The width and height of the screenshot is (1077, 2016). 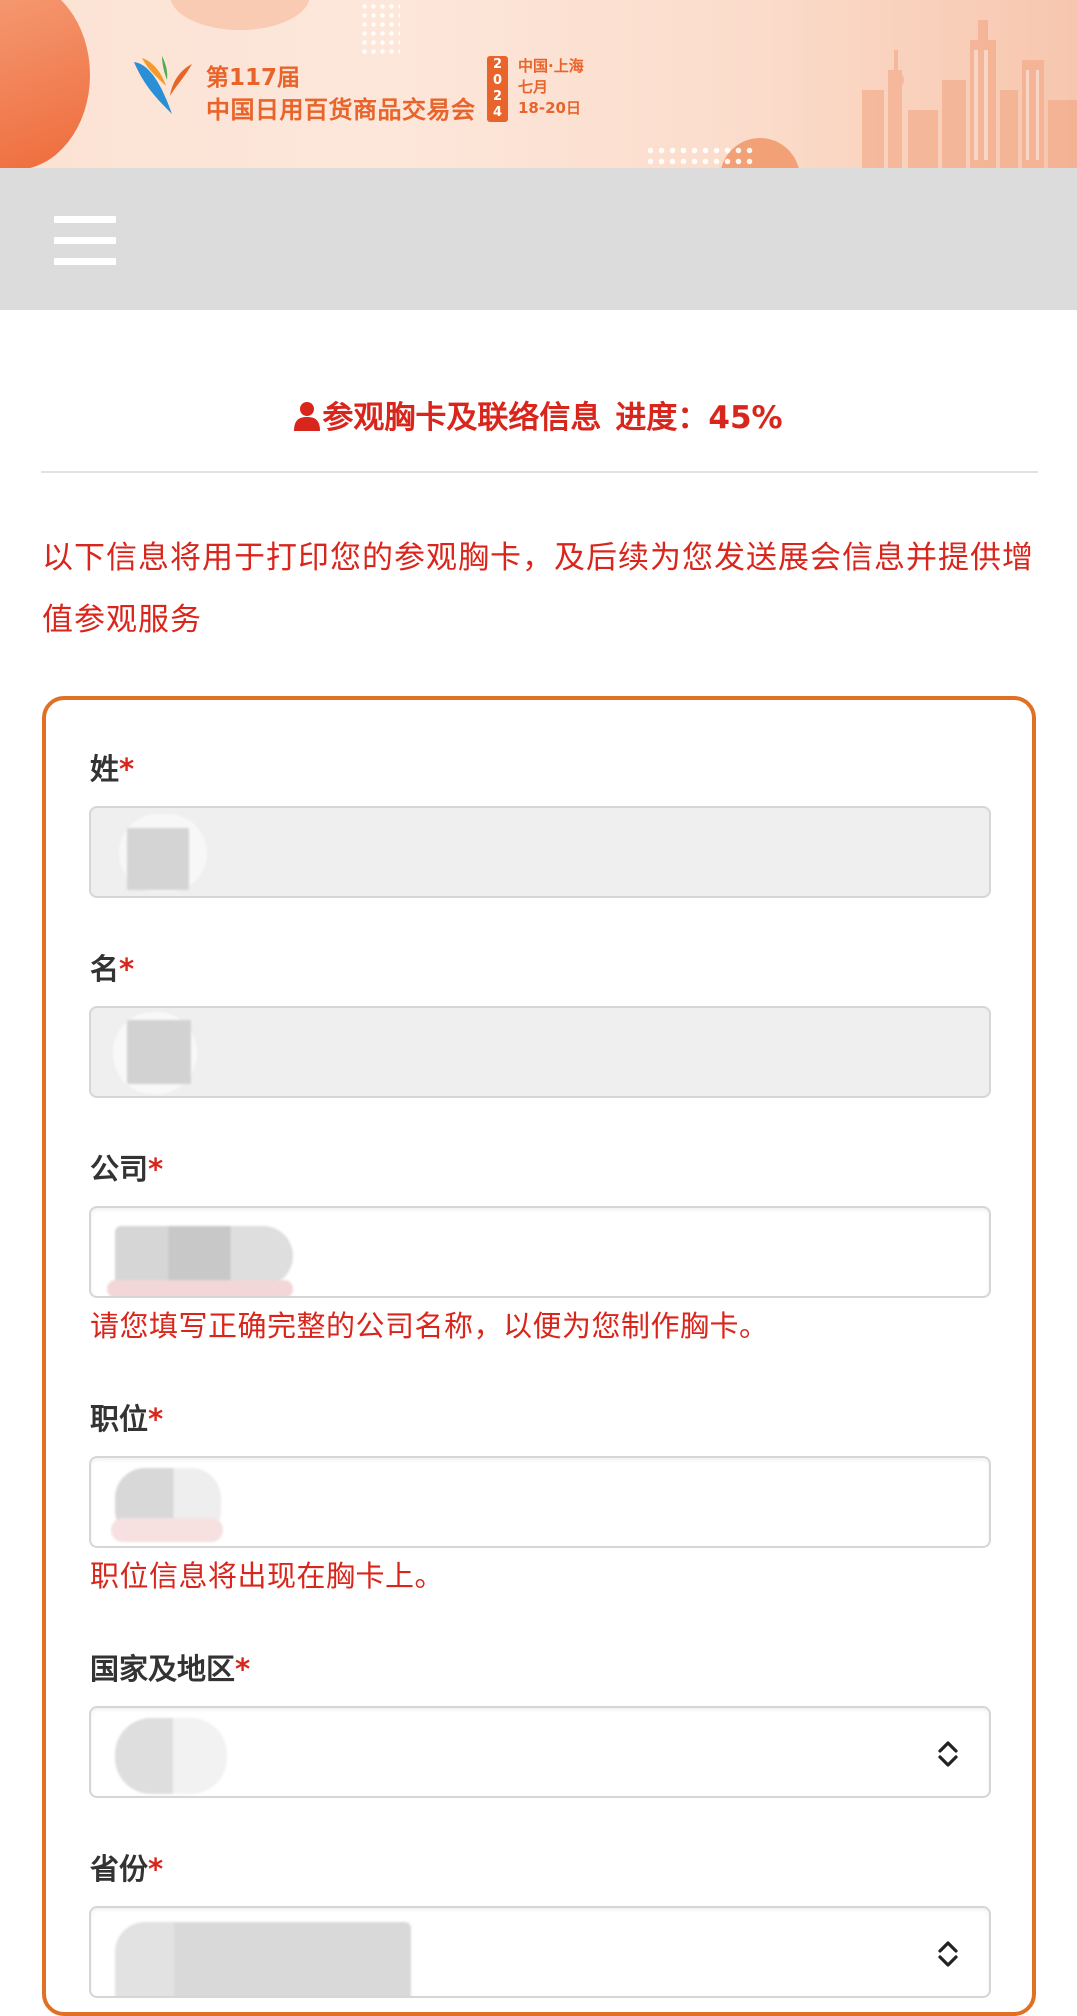 I want to click on company-field, so click(x=540, y=1252).